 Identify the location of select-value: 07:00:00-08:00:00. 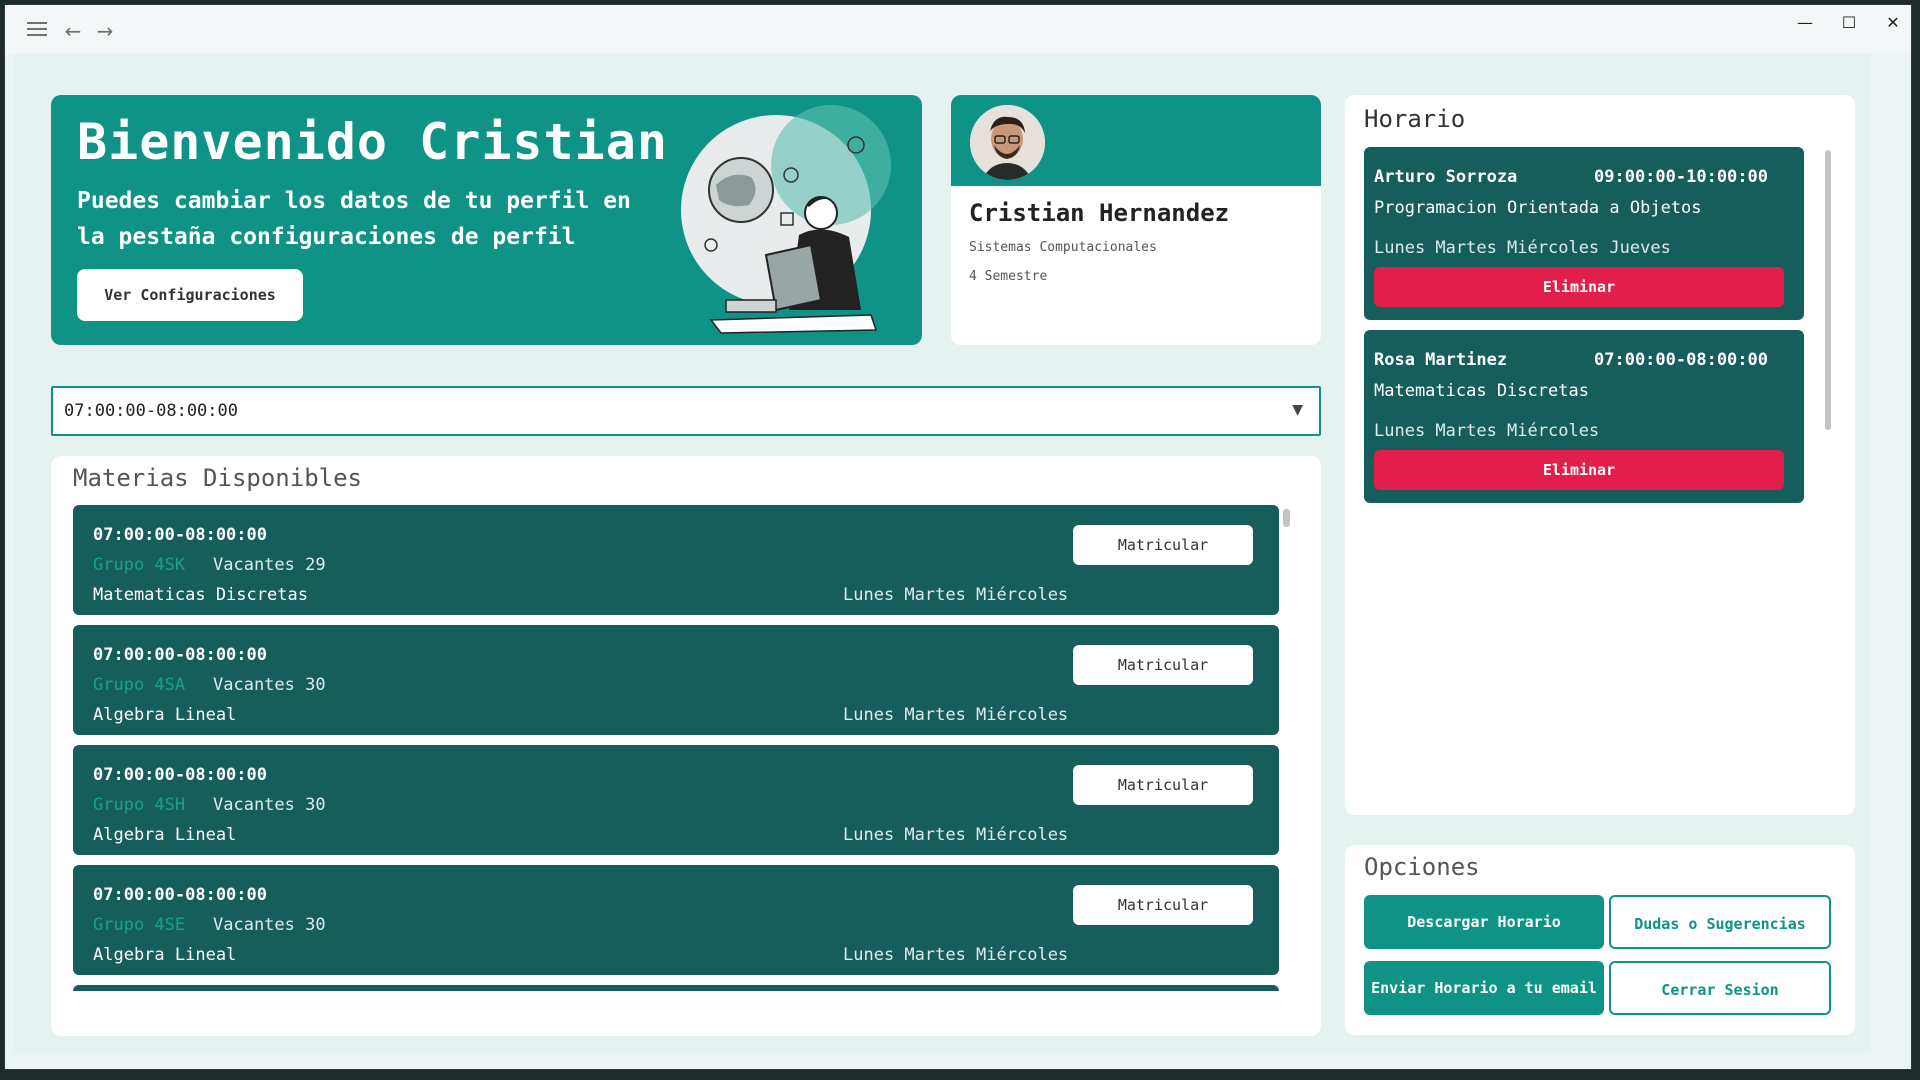
(151, 411).